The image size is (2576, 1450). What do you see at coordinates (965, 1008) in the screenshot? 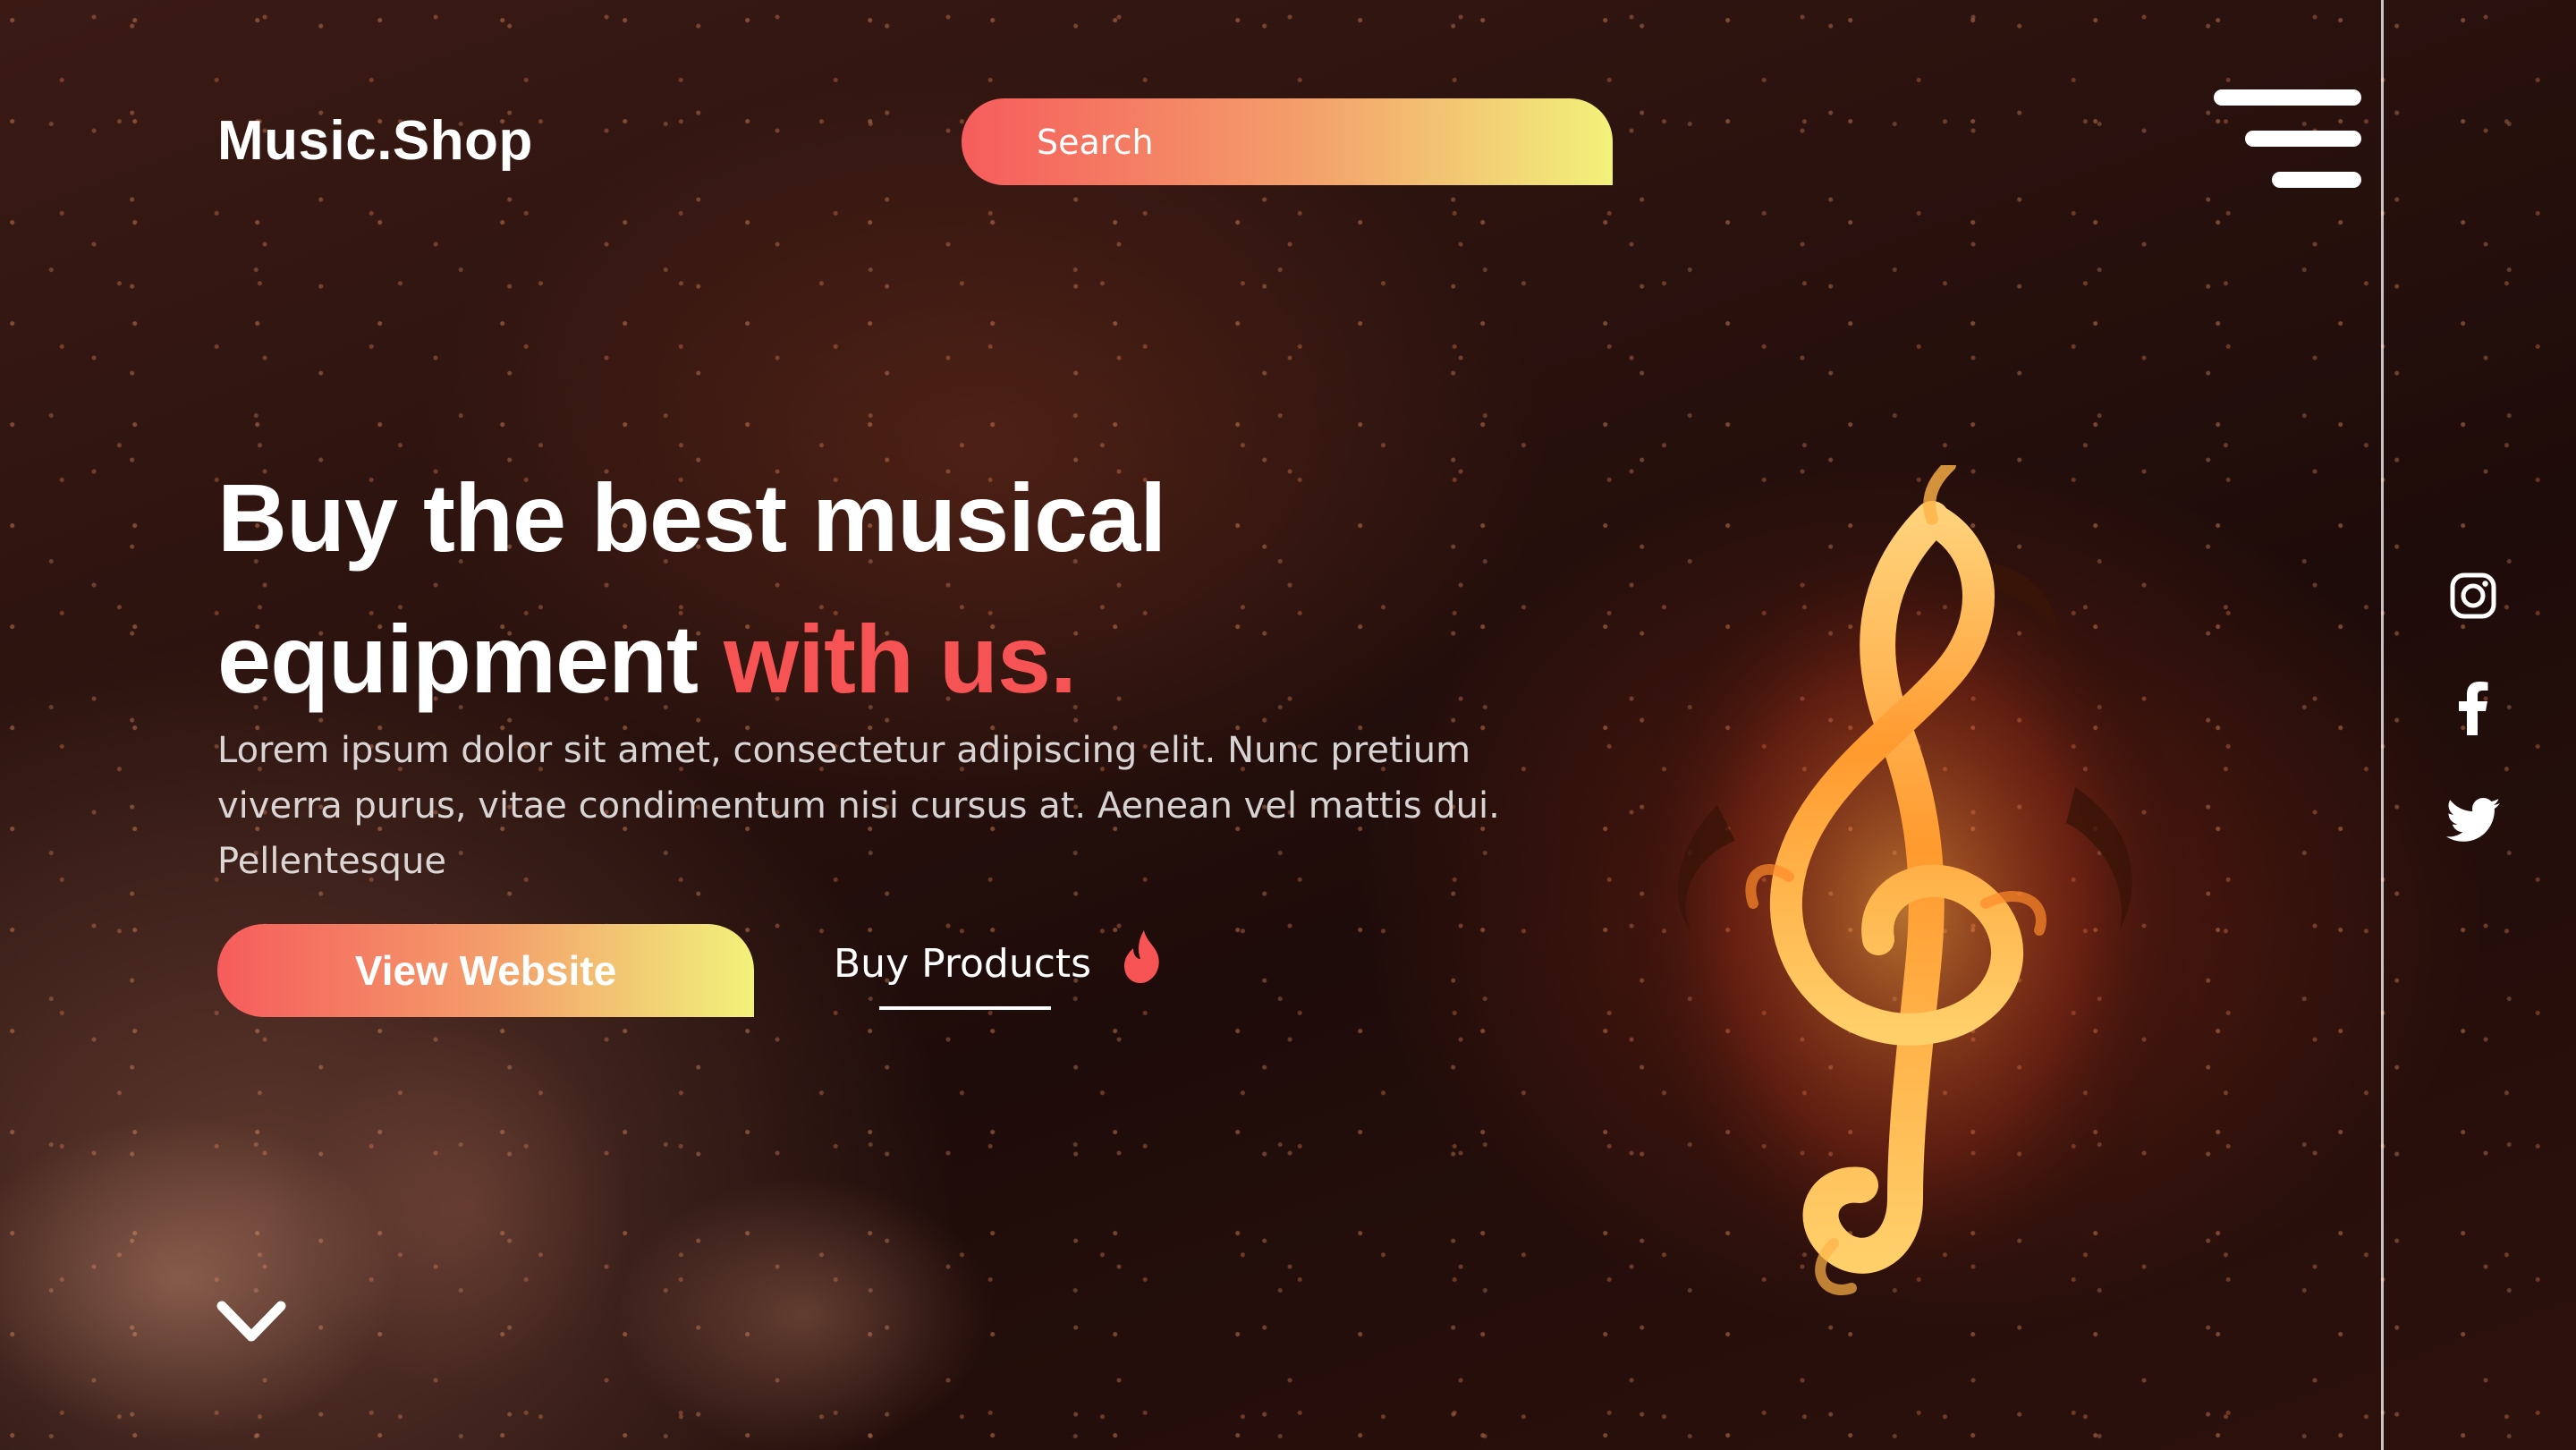
I see `buy-products-underline` at bounding box center [965, 1008].